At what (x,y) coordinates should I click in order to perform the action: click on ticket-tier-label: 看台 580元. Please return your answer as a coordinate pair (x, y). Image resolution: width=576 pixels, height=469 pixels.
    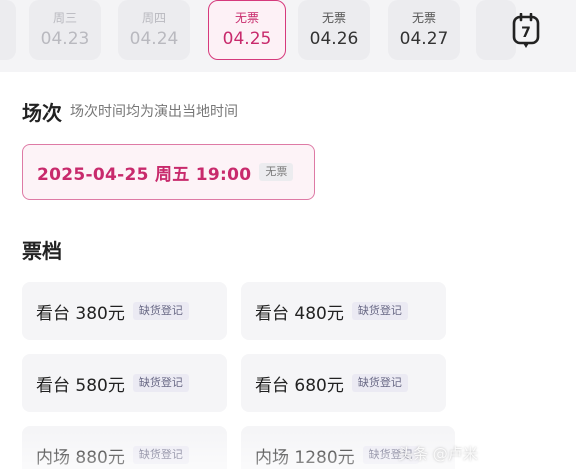
    Looking at the image, I should click on (80, 385).